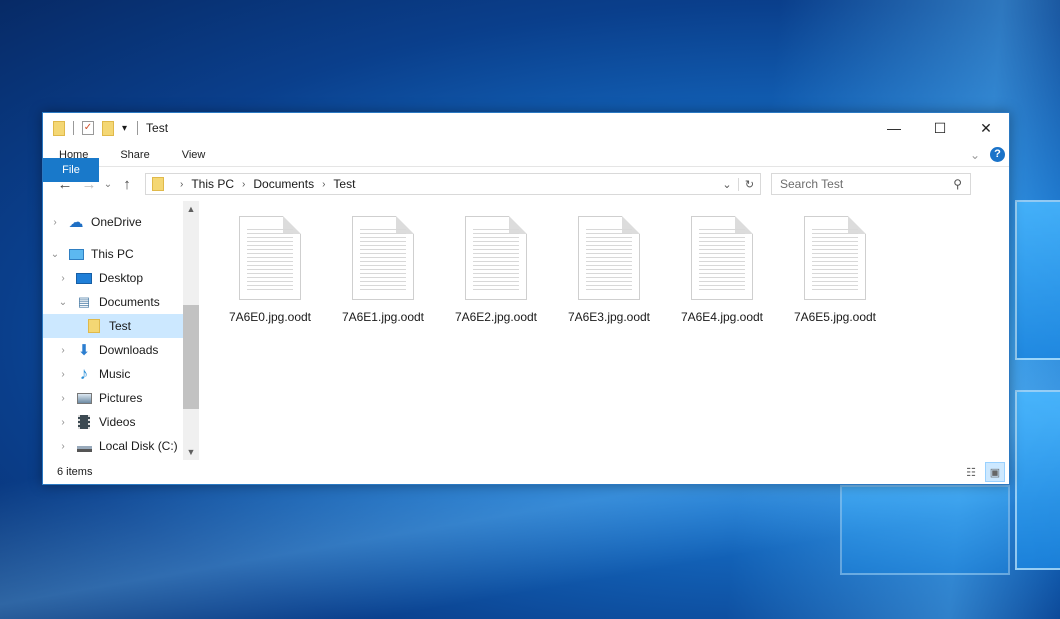 Image resolution: width=1060 pixels, height=619 pixels. Describe the element at coordinates (749, 184) in the screenshot. I see `refresh-button: ↻` at that location.